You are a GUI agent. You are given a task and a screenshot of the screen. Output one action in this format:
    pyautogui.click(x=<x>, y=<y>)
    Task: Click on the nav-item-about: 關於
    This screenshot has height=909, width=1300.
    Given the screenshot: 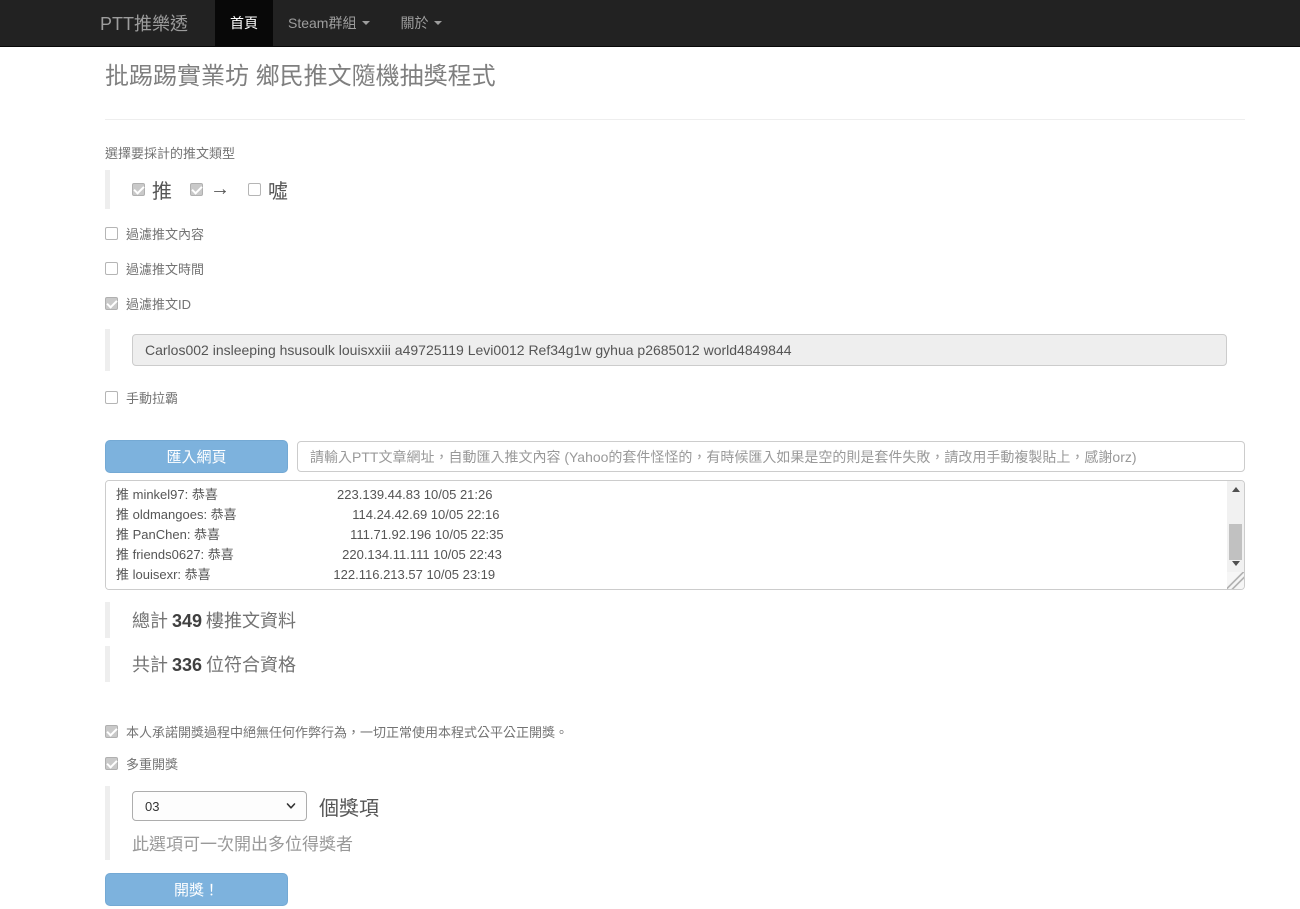 What is the action you would take?
    pyautogui.click(x=421, y=23)
    